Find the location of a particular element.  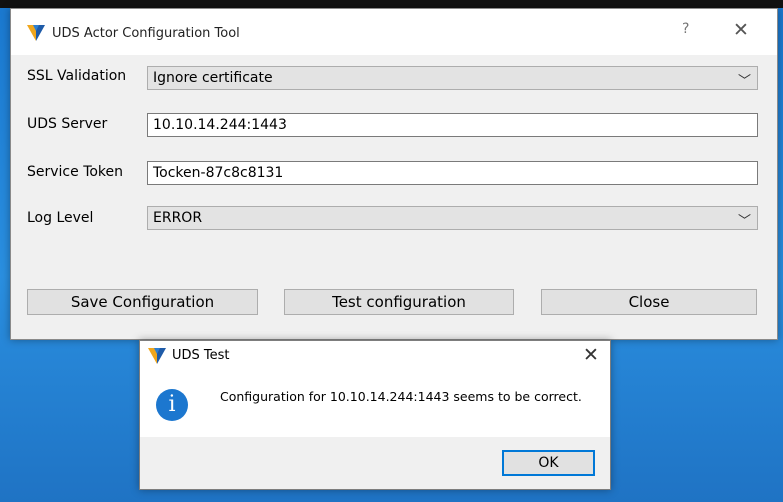

uds-server-input: 10.10.14.244:1443 is located at coordinates (452, 125).